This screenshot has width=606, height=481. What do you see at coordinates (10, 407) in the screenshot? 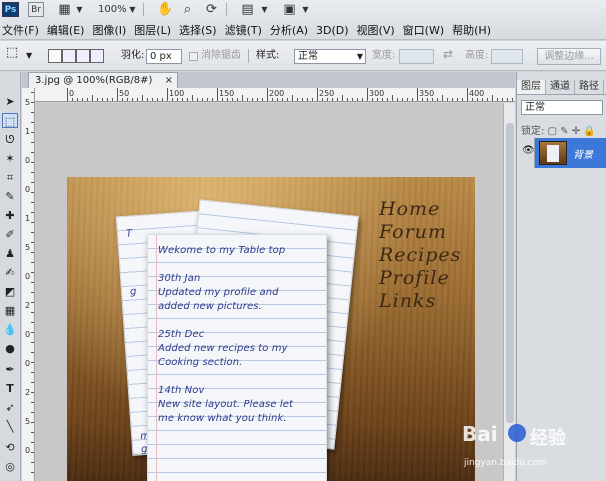
I see `path-selection-tool-icon: ➶` at bounding box center [10, 407].